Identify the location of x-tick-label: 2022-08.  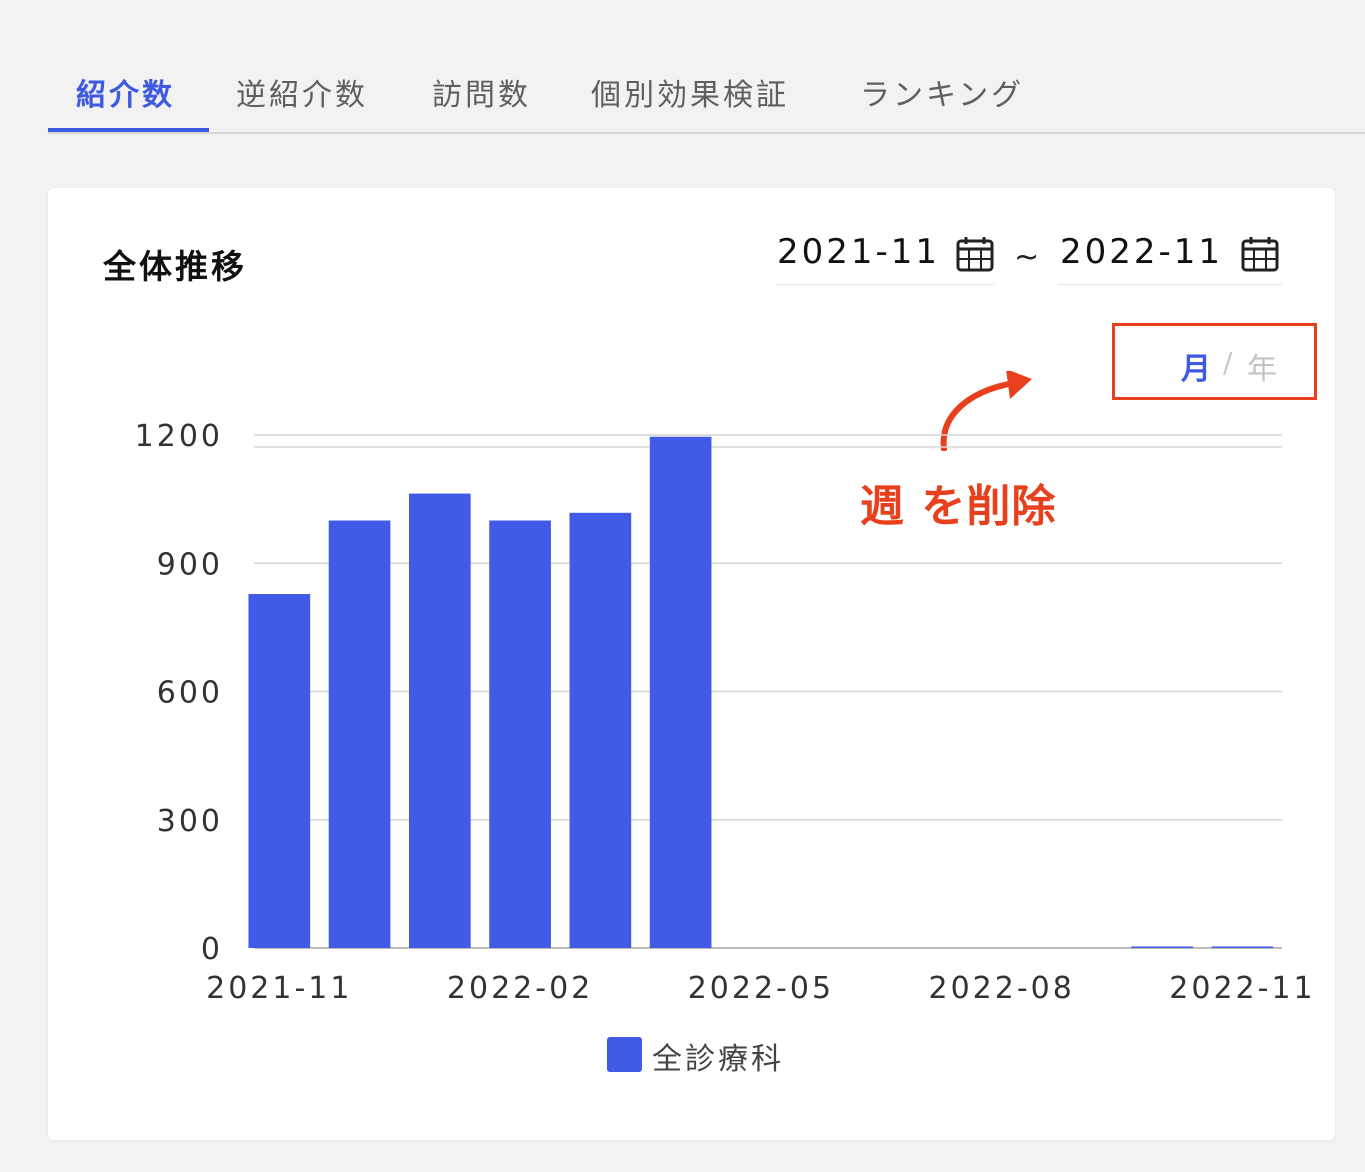
(1001, 988).